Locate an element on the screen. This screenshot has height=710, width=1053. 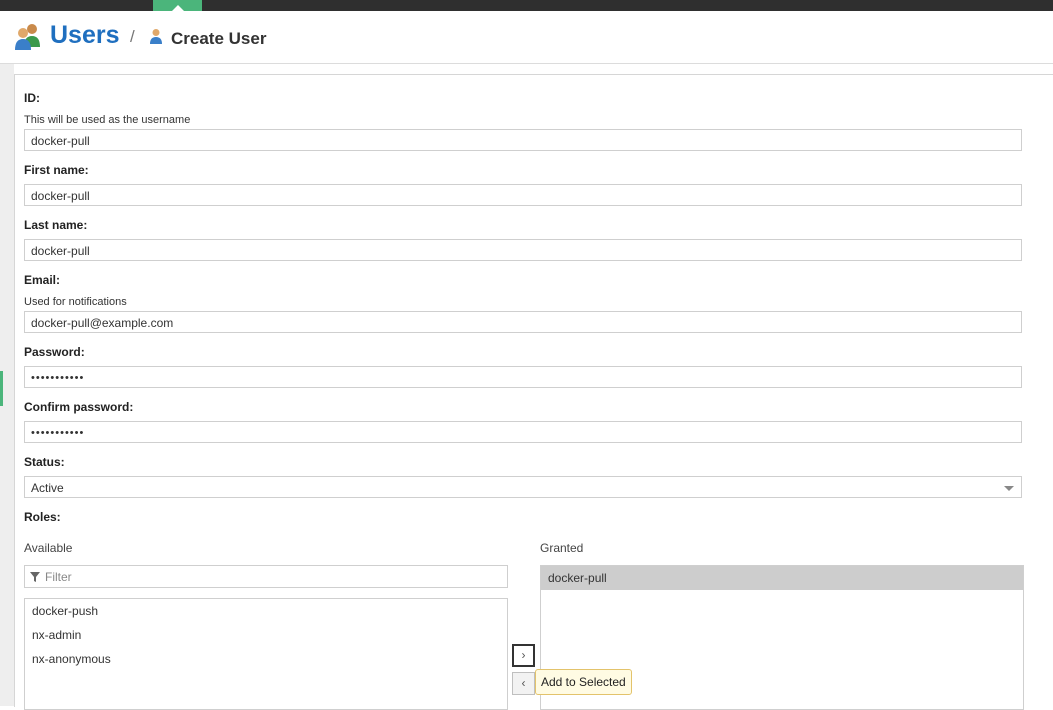
email-field: docker-pull@example.com is located at coordinates (523, 322).